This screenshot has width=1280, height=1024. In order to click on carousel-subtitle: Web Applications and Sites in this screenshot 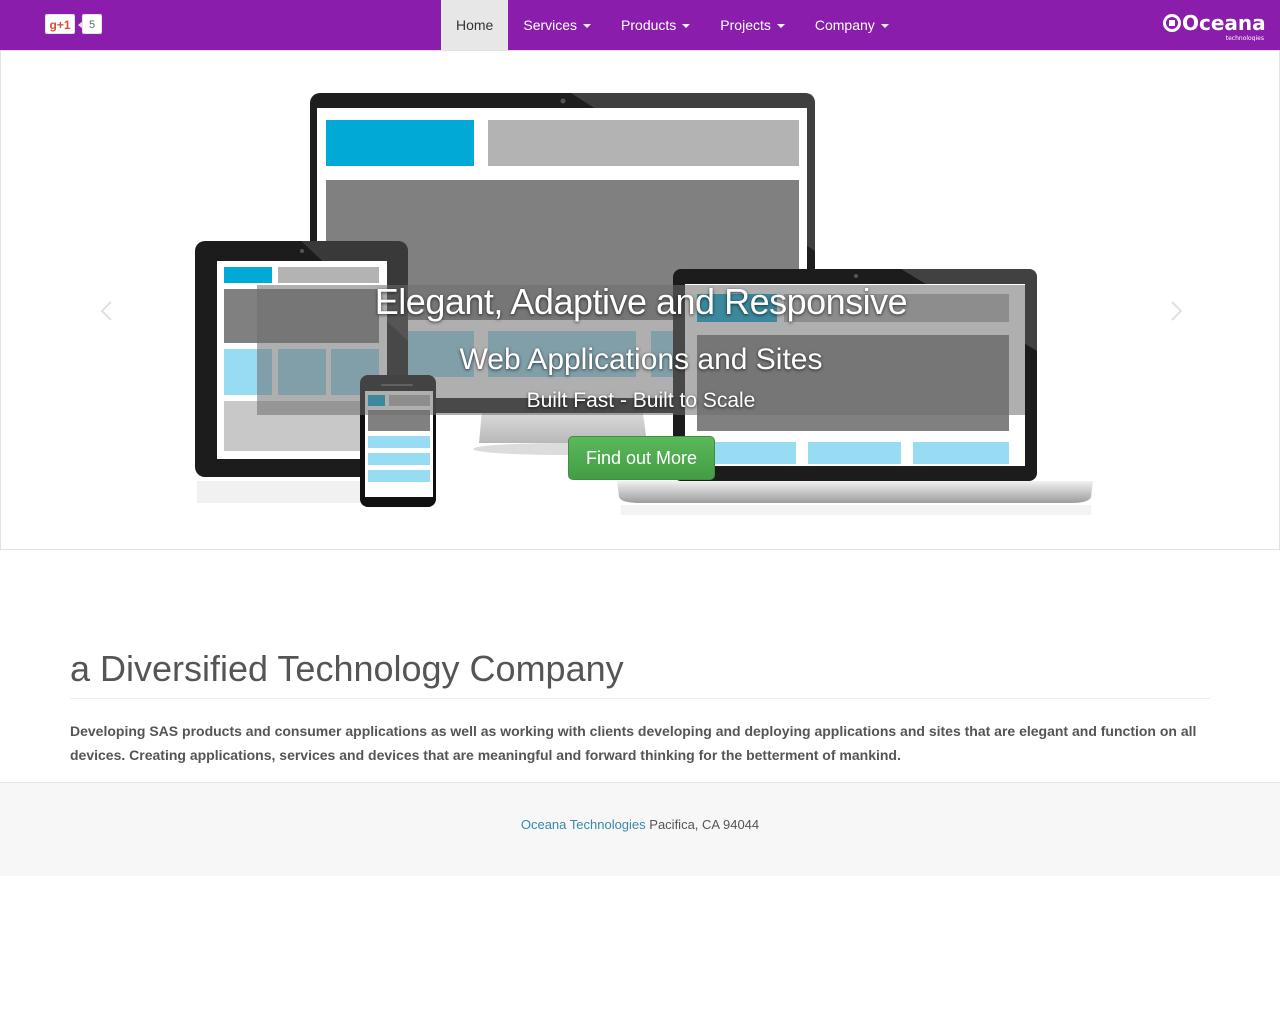, I will do `click(641, 359)`.